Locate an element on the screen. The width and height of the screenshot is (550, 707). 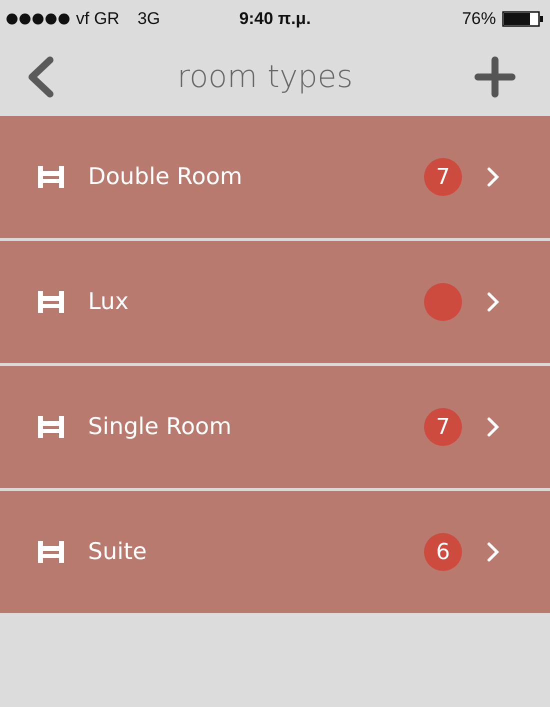
signal-icon is located at coordinates (38, 19).